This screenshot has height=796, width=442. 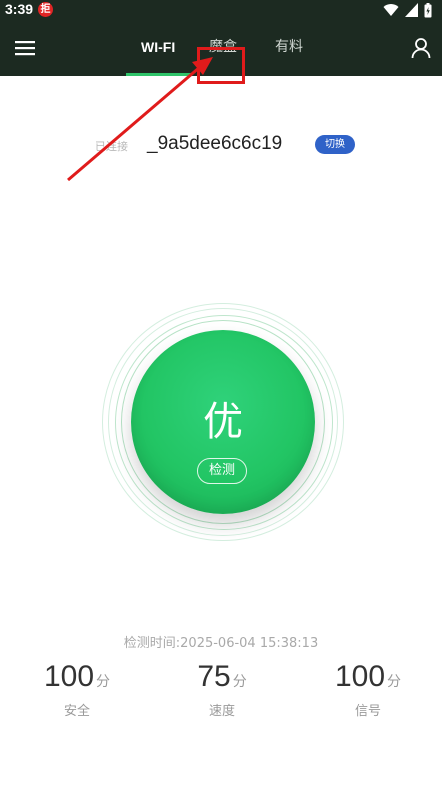 I want to click on detect-time: 检测时间:2025-06-04 15:38:13, so click(x=221, y=643).